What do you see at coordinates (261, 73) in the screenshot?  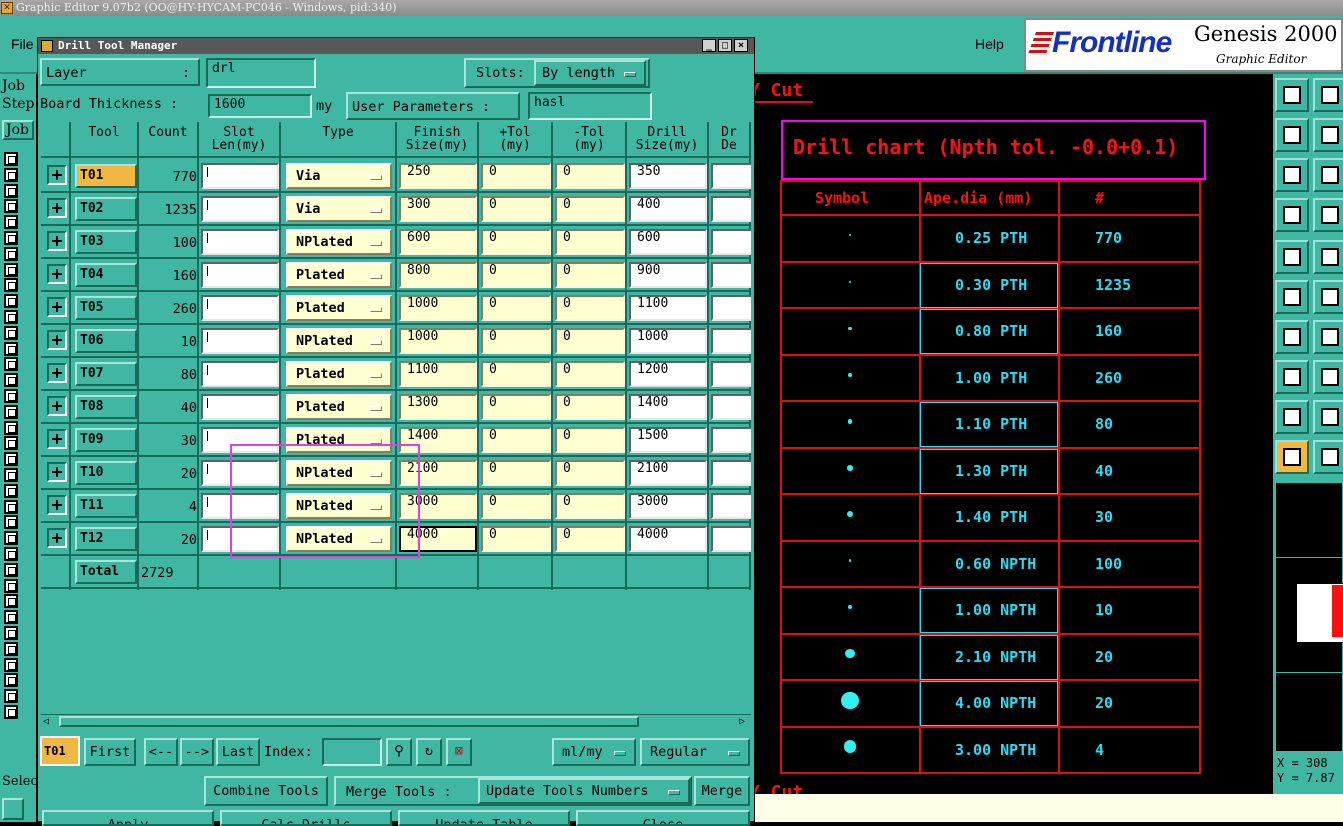 I see `layer-field: drl` at bounding box center [261, 73].